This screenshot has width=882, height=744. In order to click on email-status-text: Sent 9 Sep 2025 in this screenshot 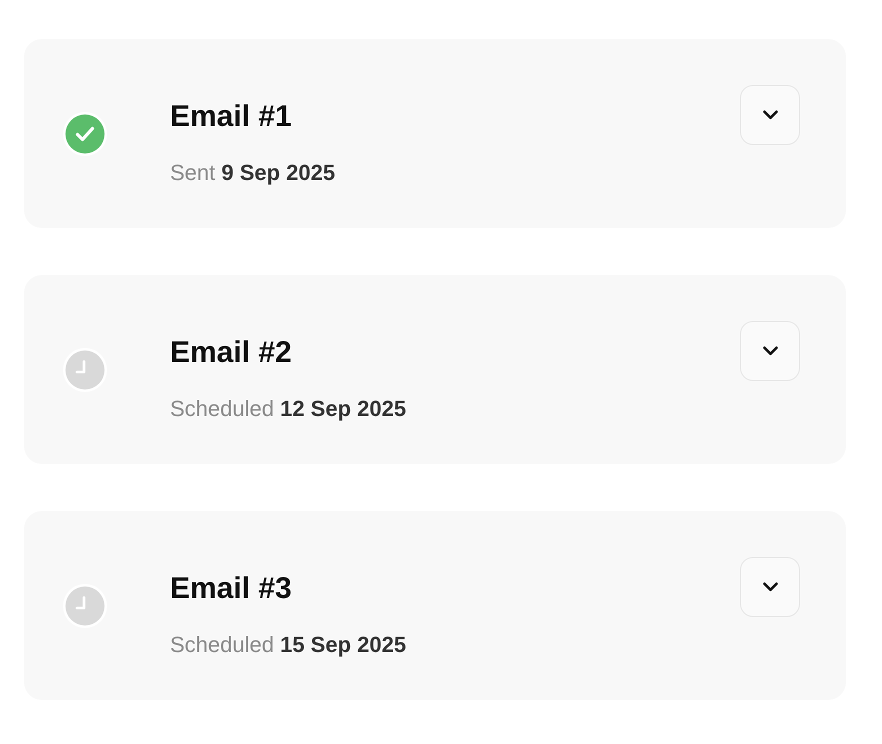, I will do `click(253, 173)`.